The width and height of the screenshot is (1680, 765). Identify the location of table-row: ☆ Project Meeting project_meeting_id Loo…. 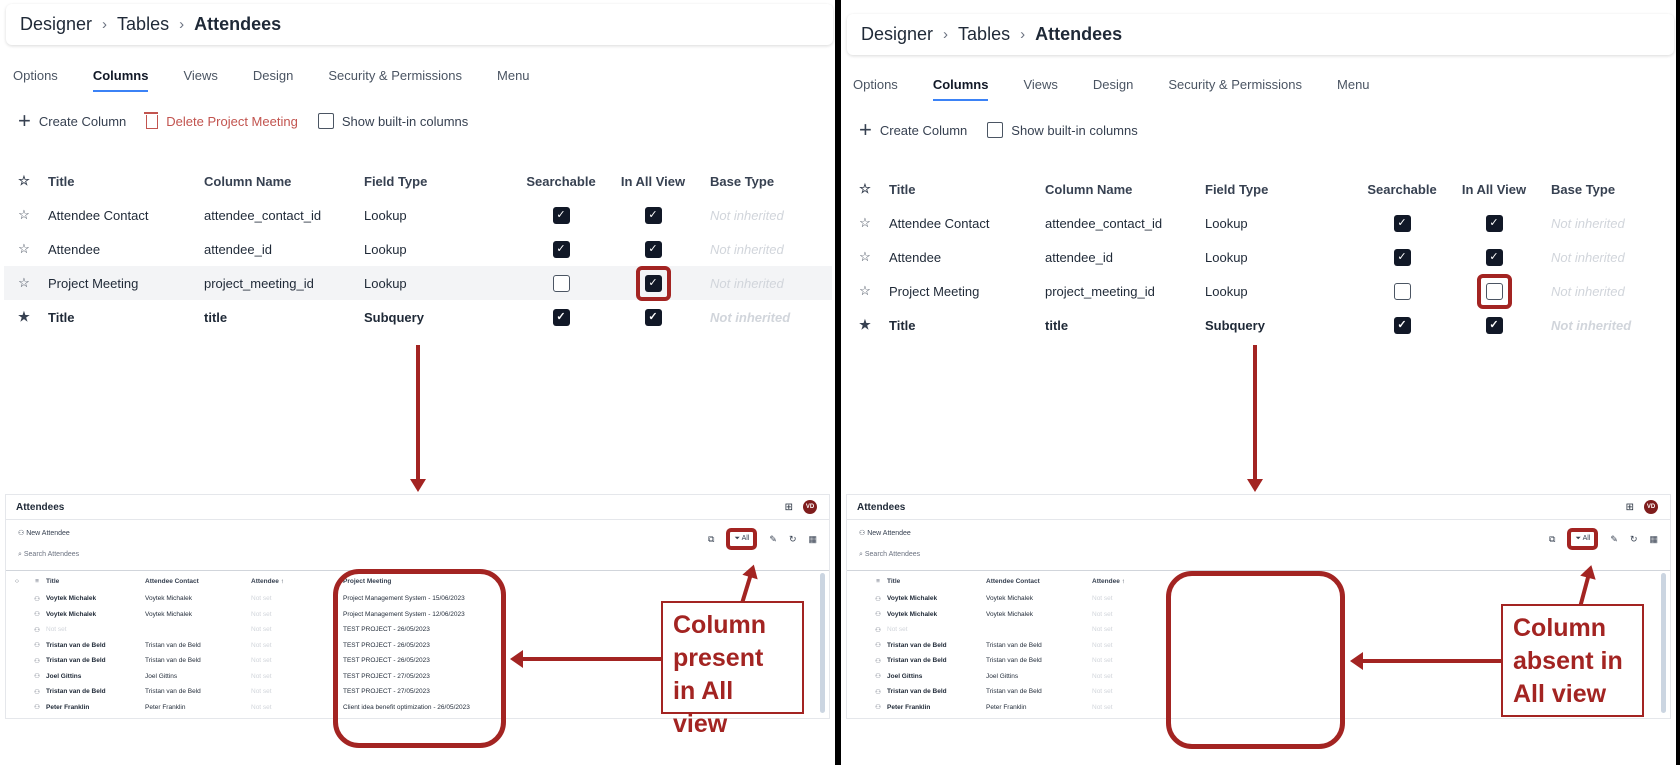
(1259, 291).